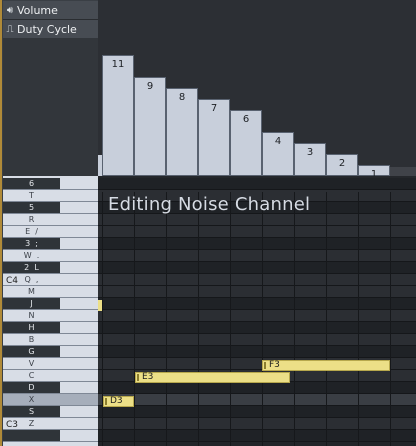 The width and height of the screenshot is (416, 446). I want to click on note-label-e3: E3, so click(148, 377).